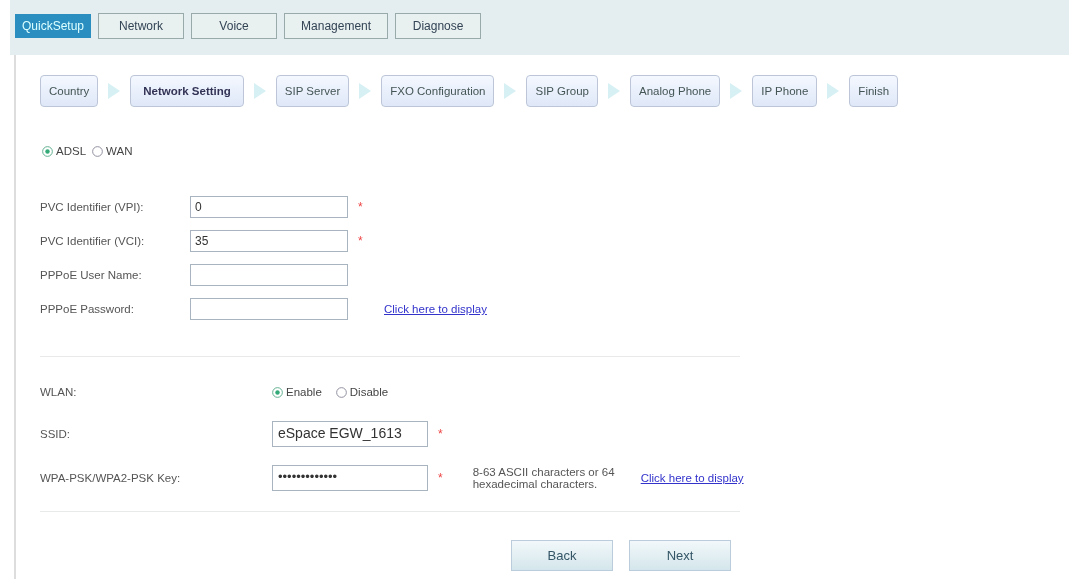 Image resolution: width=1069 pixels, height=579 pixels. What do you see at coordinates (92, 207) in the screenshot?
I see `field-label: PVC Identifier (VPI):` at bounding box center [92, 207].